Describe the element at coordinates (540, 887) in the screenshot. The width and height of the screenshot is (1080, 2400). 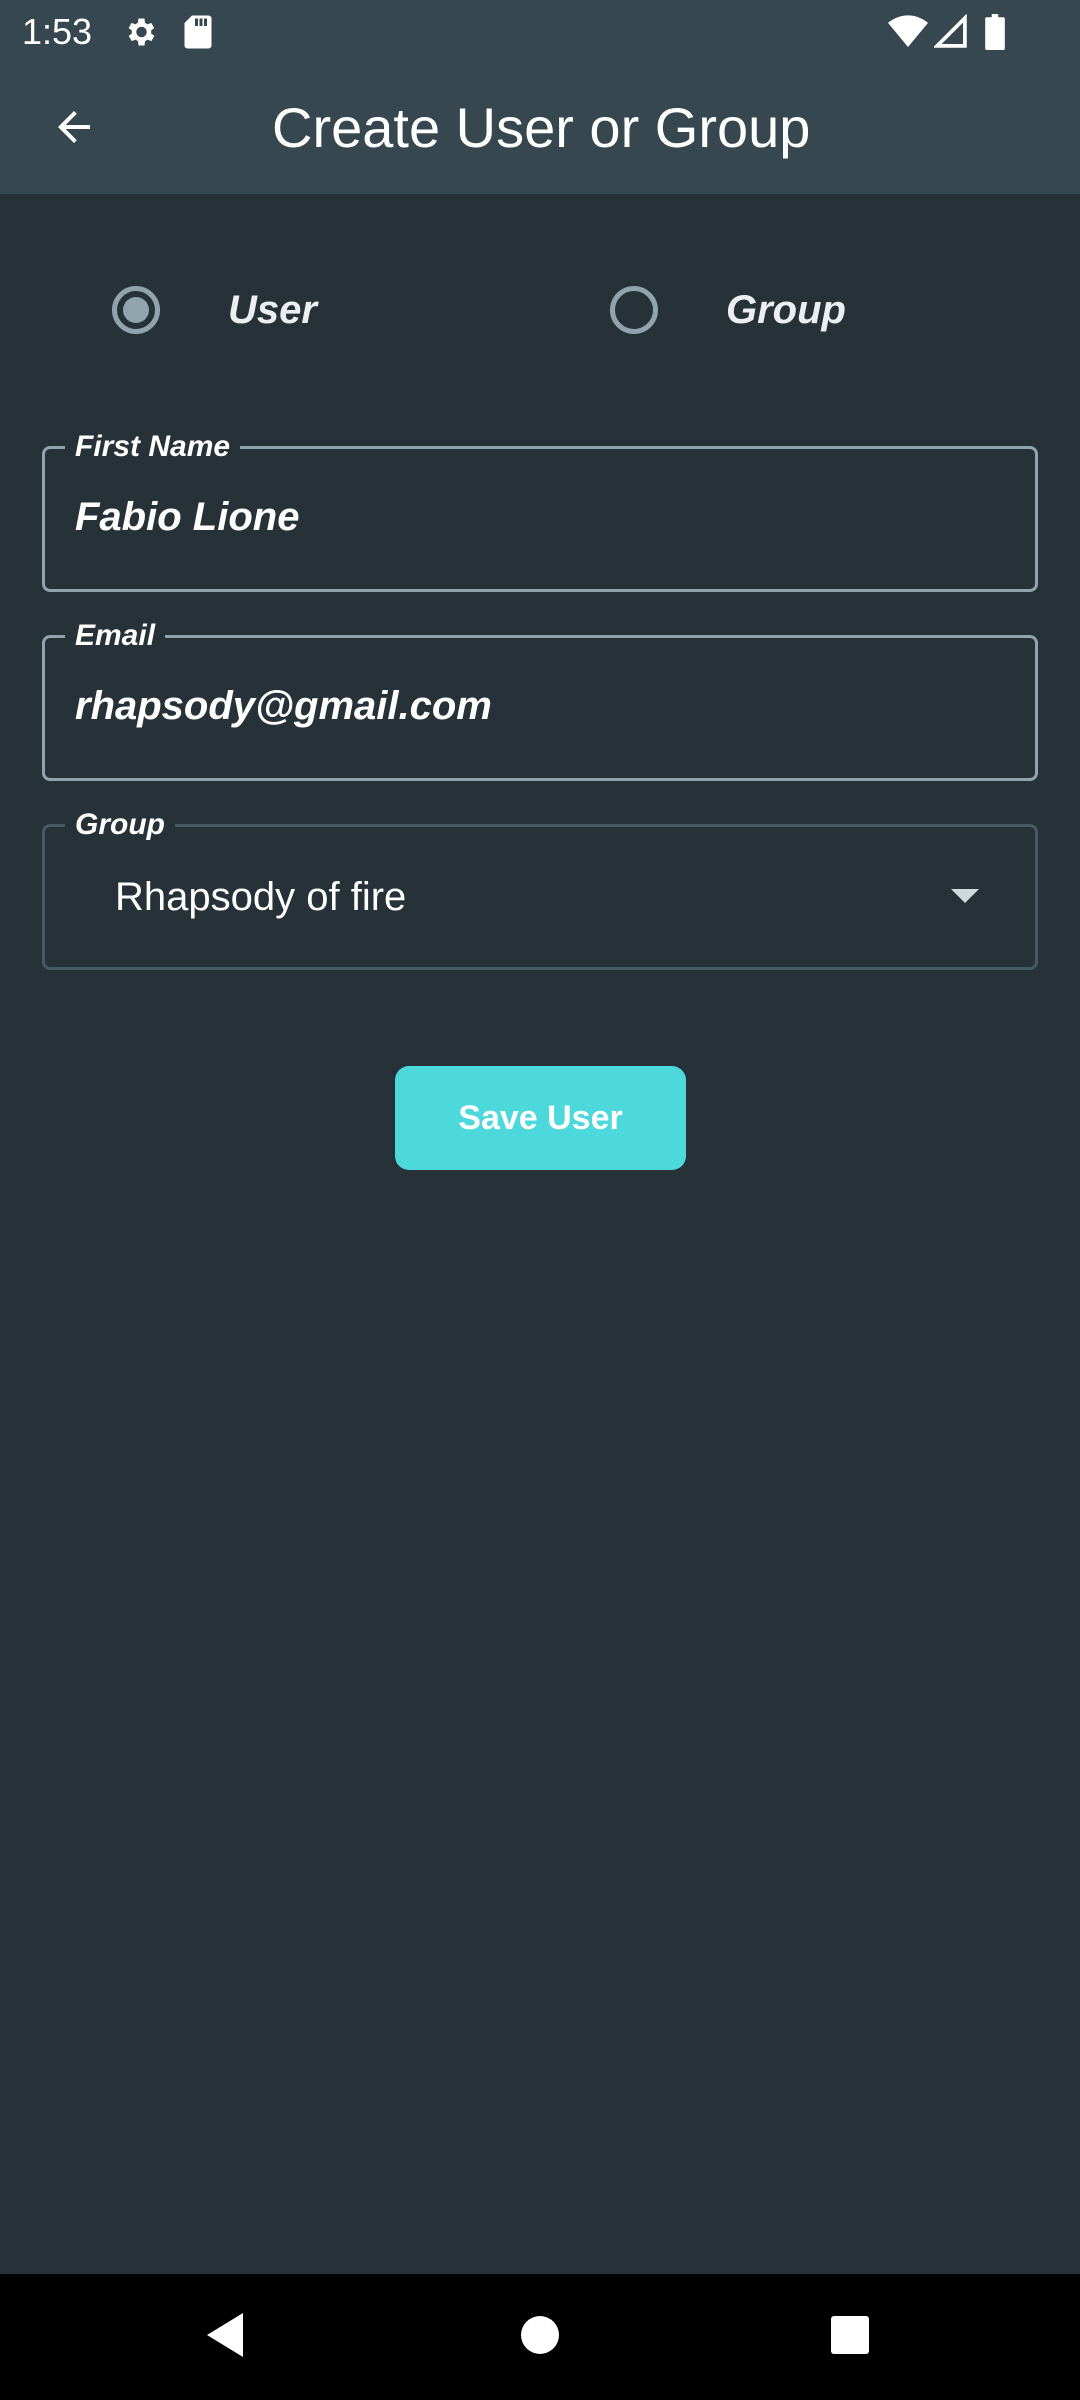
I see `group-select: Group Rhapsody of fire` at that location.